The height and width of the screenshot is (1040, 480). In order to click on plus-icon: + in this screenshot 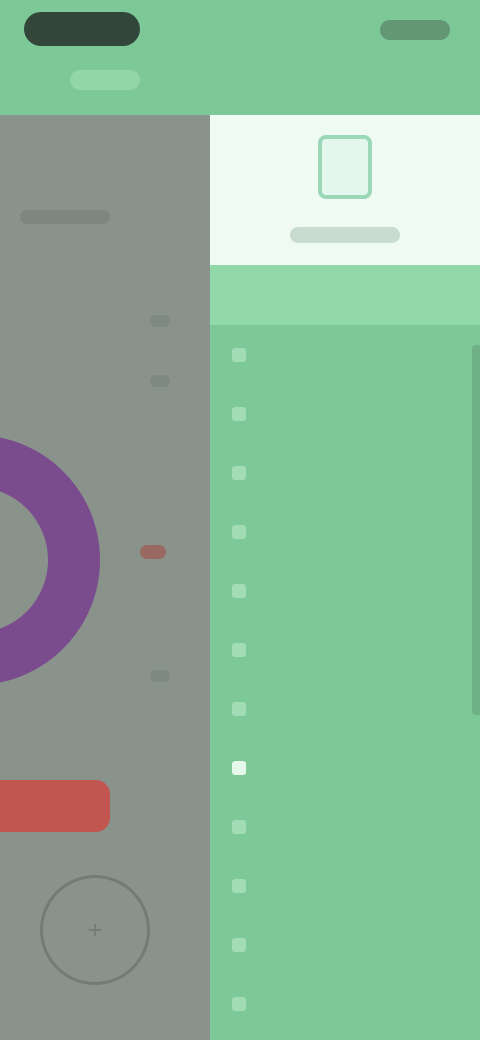, I will do `click(95, 929)`.